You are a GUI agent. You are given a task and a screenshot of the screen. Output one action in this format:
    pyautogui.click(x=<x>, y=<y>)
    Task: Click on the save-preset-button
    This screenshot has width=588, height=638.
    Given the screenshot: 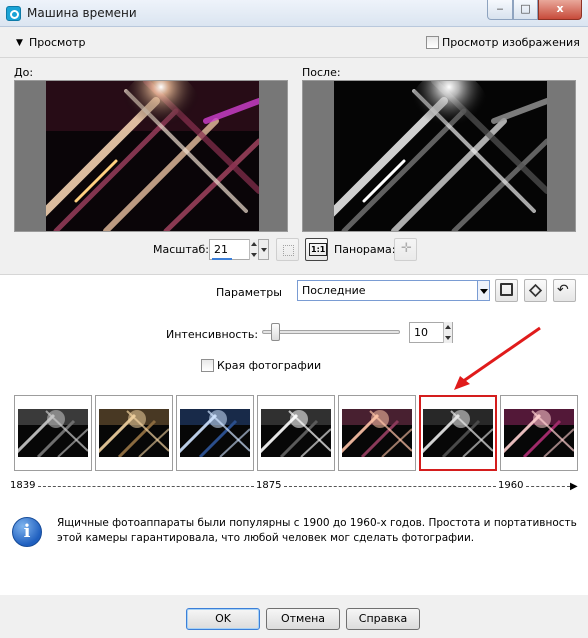 What is the action you would take?
    pyautogui.click(x=506, y=290)
    